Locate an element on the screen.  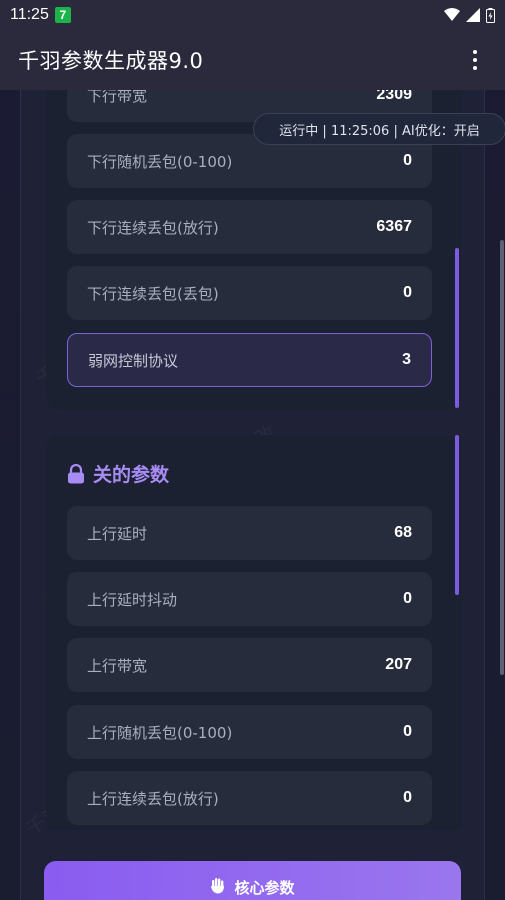
core-params-button: 核心参数 is located at coordinates (252, 880).